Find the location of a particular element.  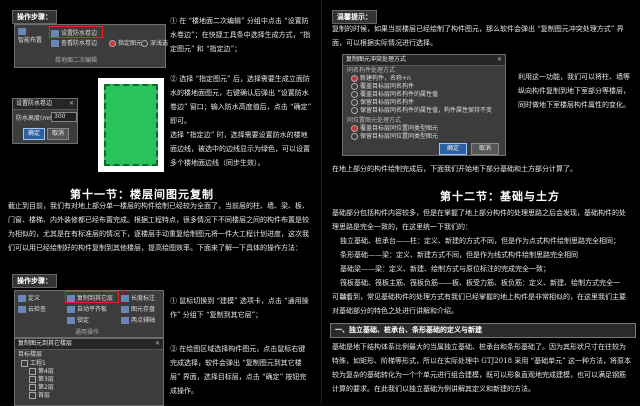

smart-layout-button: 智能布置 is located at coordinates (30, 36).